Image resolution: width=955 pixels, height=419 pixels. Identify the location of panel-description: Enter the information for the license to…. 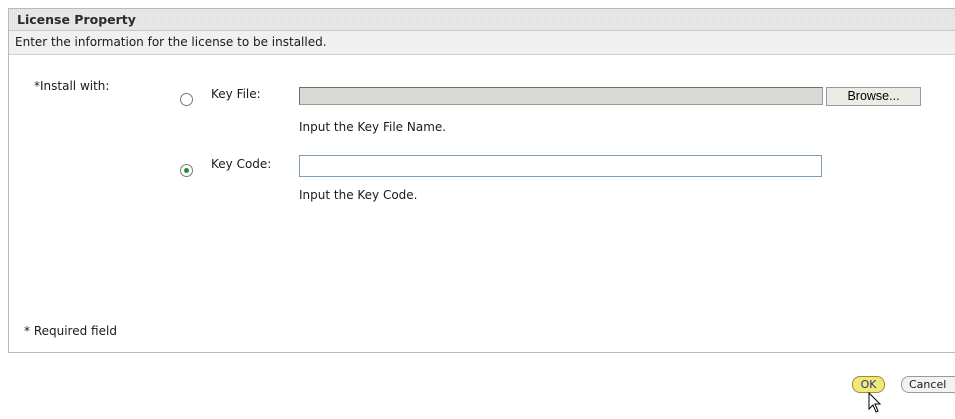
(482, 43).